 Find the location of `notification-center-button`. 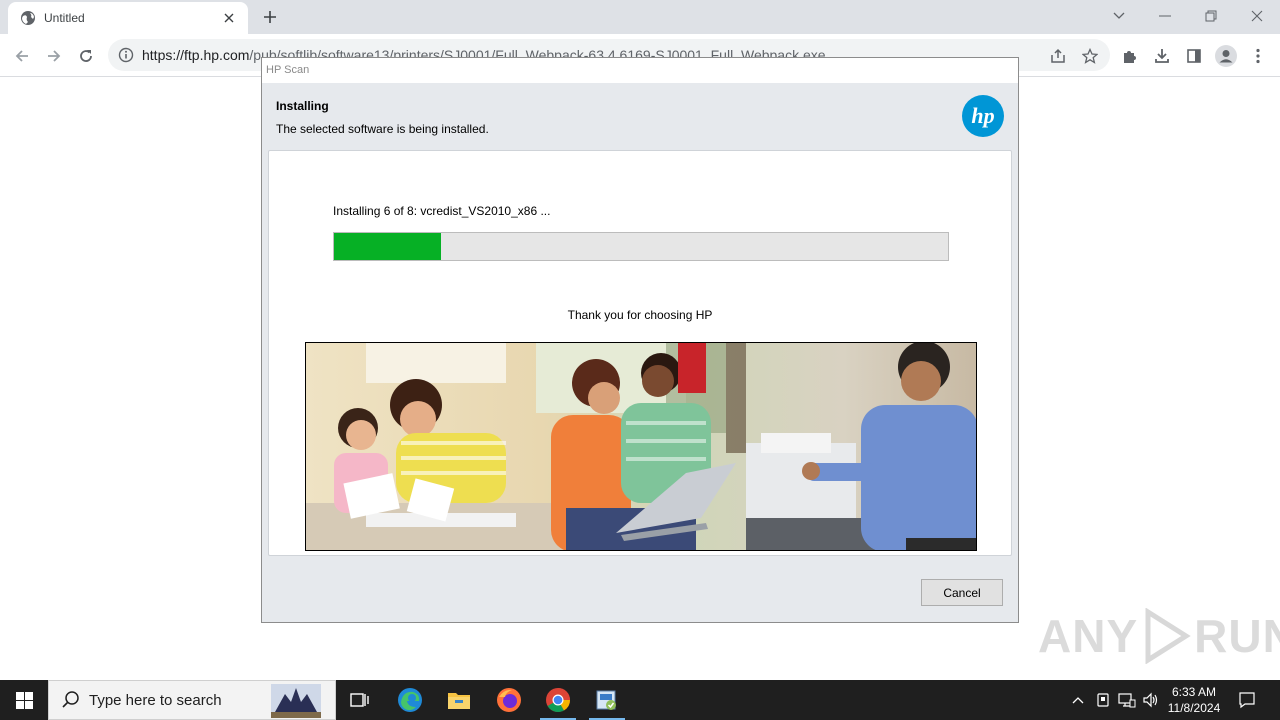

notification-center-button is located at coordinates (1247, 700).